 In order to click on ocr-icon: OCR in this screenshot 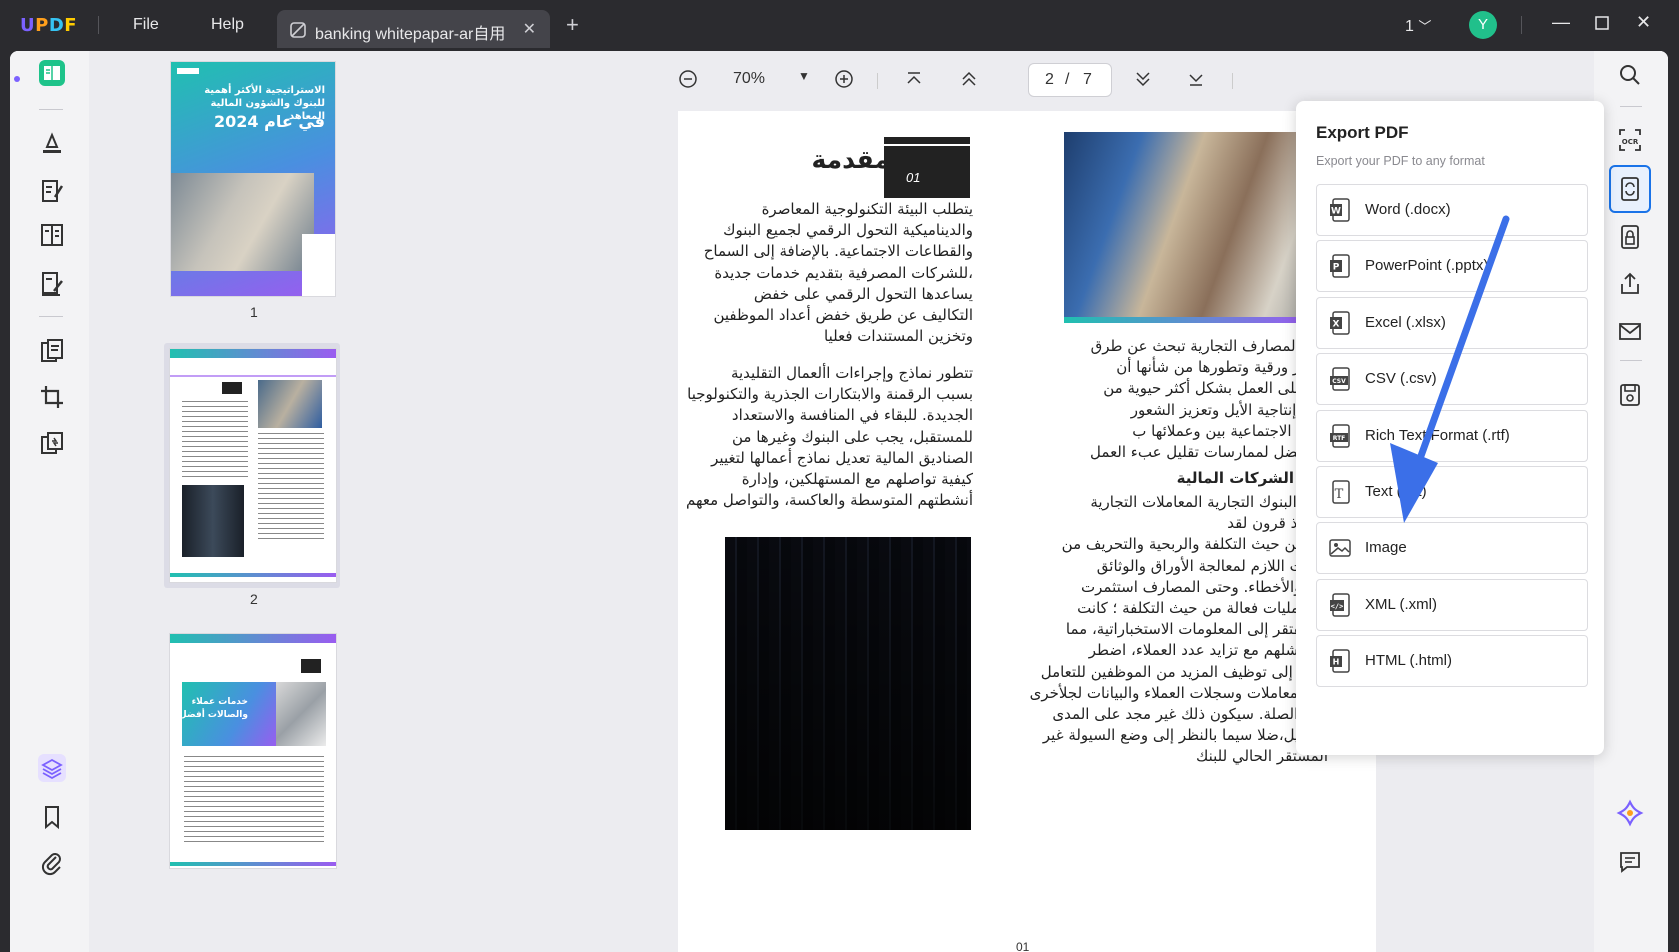, I will do `click(1630, 140)`.